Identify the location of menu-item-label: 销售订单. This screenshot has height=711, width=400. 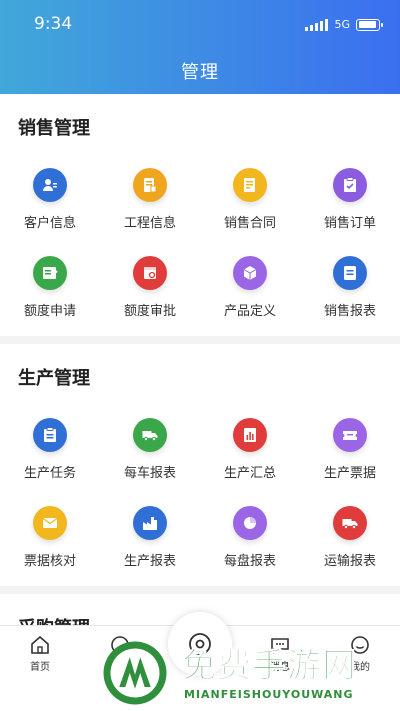
(349, 223).